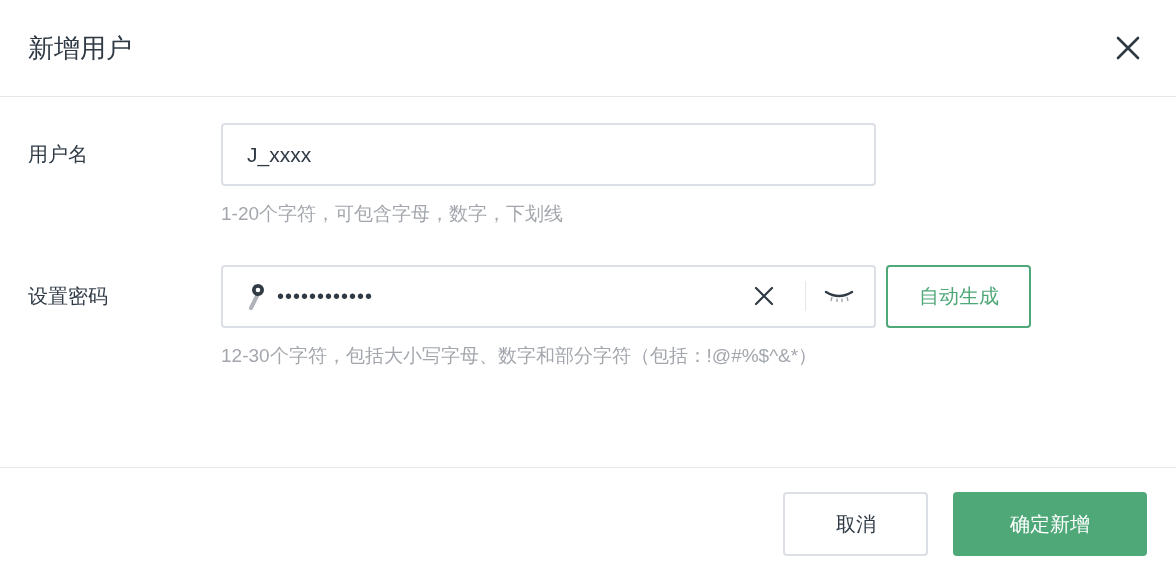  Describe the element at coordinates (58, 154) in the screenshot. I see `field-label: 用户名` at that location.